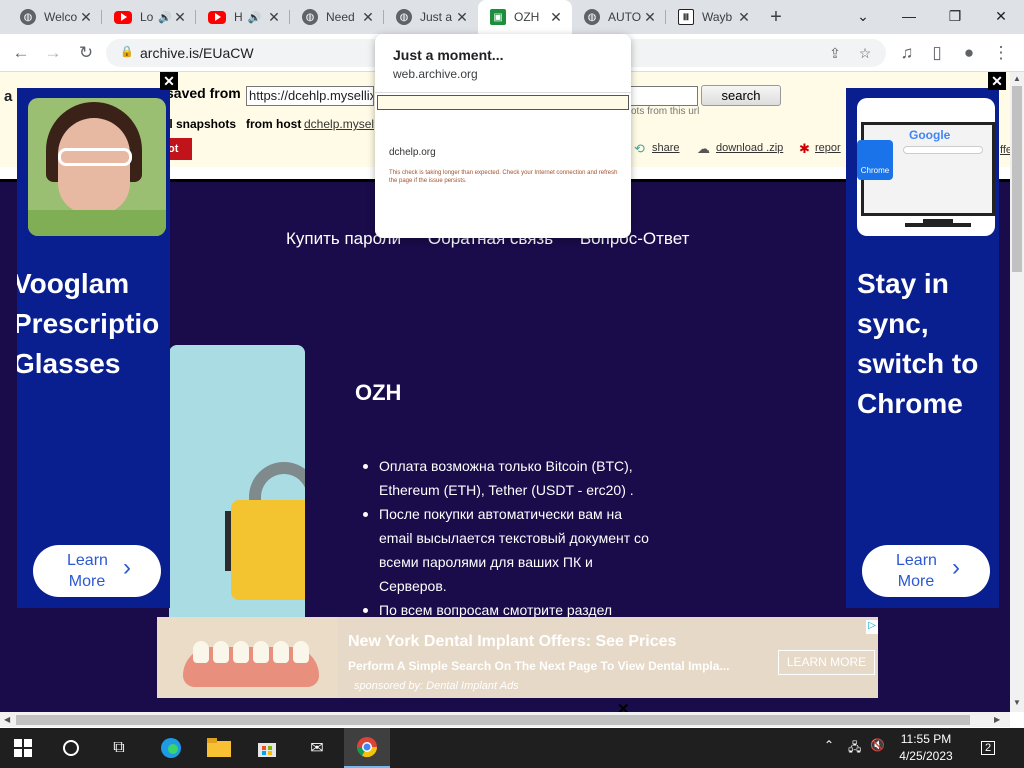  Describe the element at coordinates (666, 148) in the screenshot. I see `share-link: share` at that location.